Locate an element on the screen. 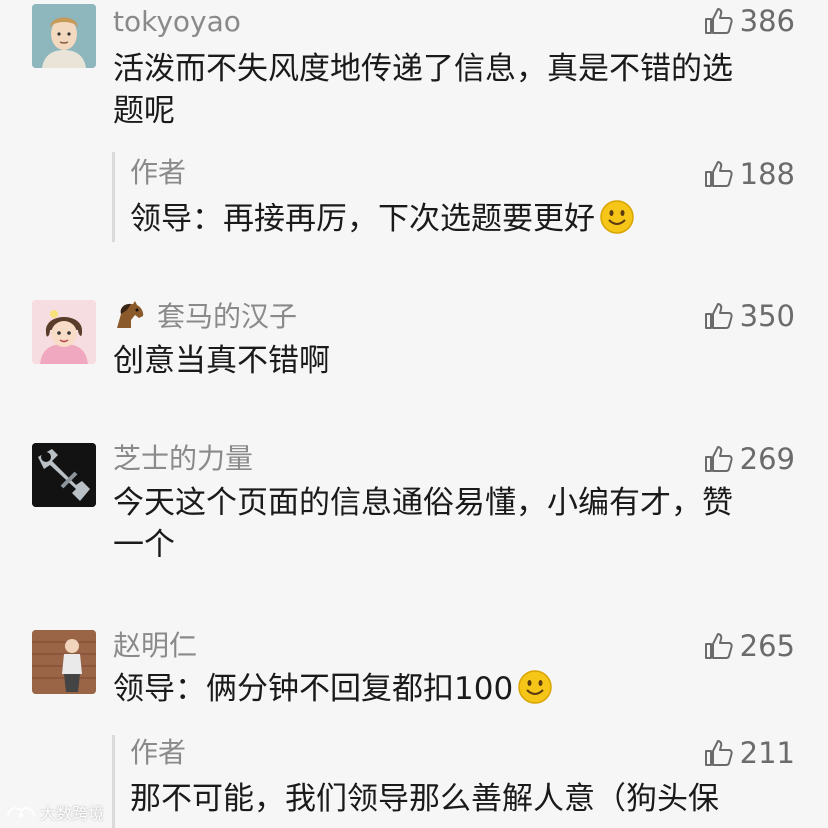  reply-like-button: 188 is located at coordinates (748, 174).